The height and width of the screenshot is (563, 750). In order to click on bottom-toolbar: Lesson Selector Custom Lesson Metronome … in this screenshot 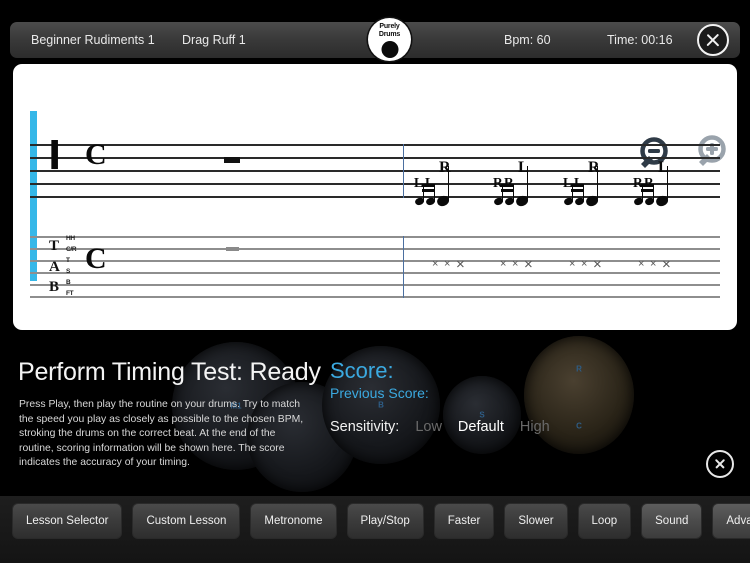, I will do `click(375, 529)`.